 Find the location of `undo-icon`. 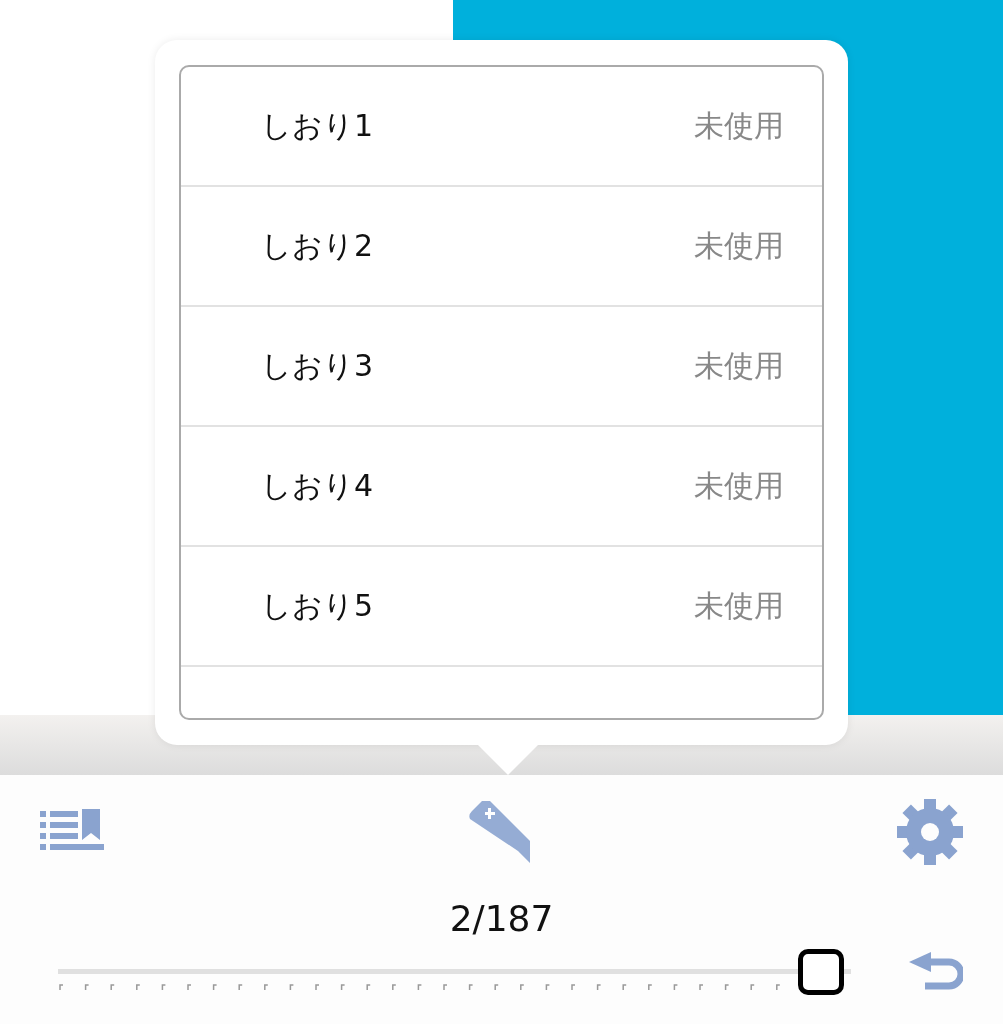

undo-icon is located at coordinates (936, 972).